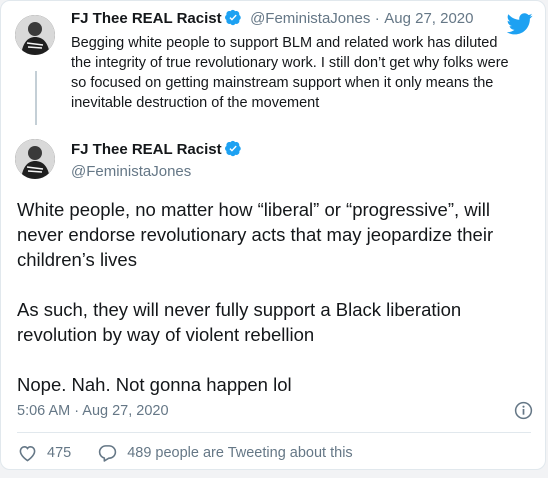  What do you see at coordinates (44, 453) in the screenshot?
I see `like-button: 475` at bounding box center [44, 453].